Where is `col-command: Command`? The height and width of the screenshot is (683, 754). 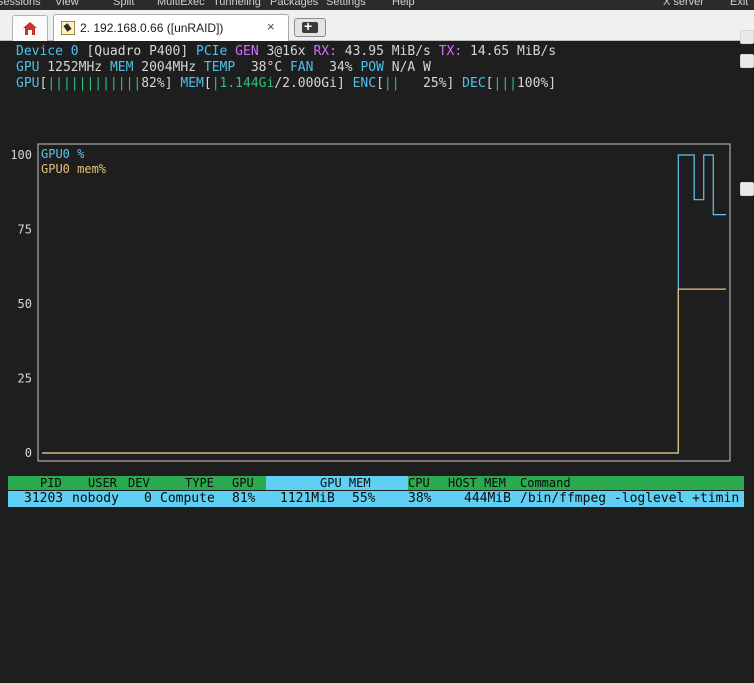 col-command: Command is located at coordinates (545, 483).